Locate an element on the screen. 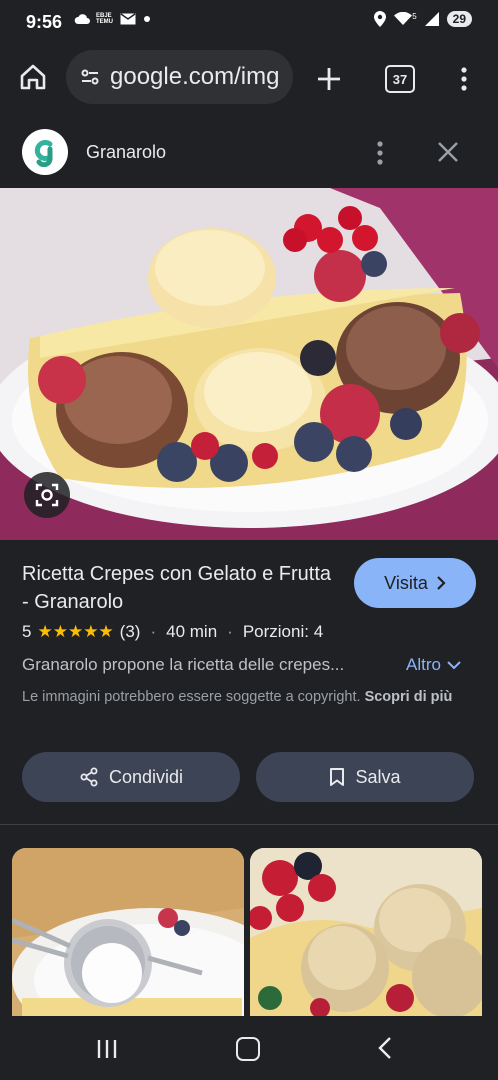  divider is located at coordinates (249, 824).